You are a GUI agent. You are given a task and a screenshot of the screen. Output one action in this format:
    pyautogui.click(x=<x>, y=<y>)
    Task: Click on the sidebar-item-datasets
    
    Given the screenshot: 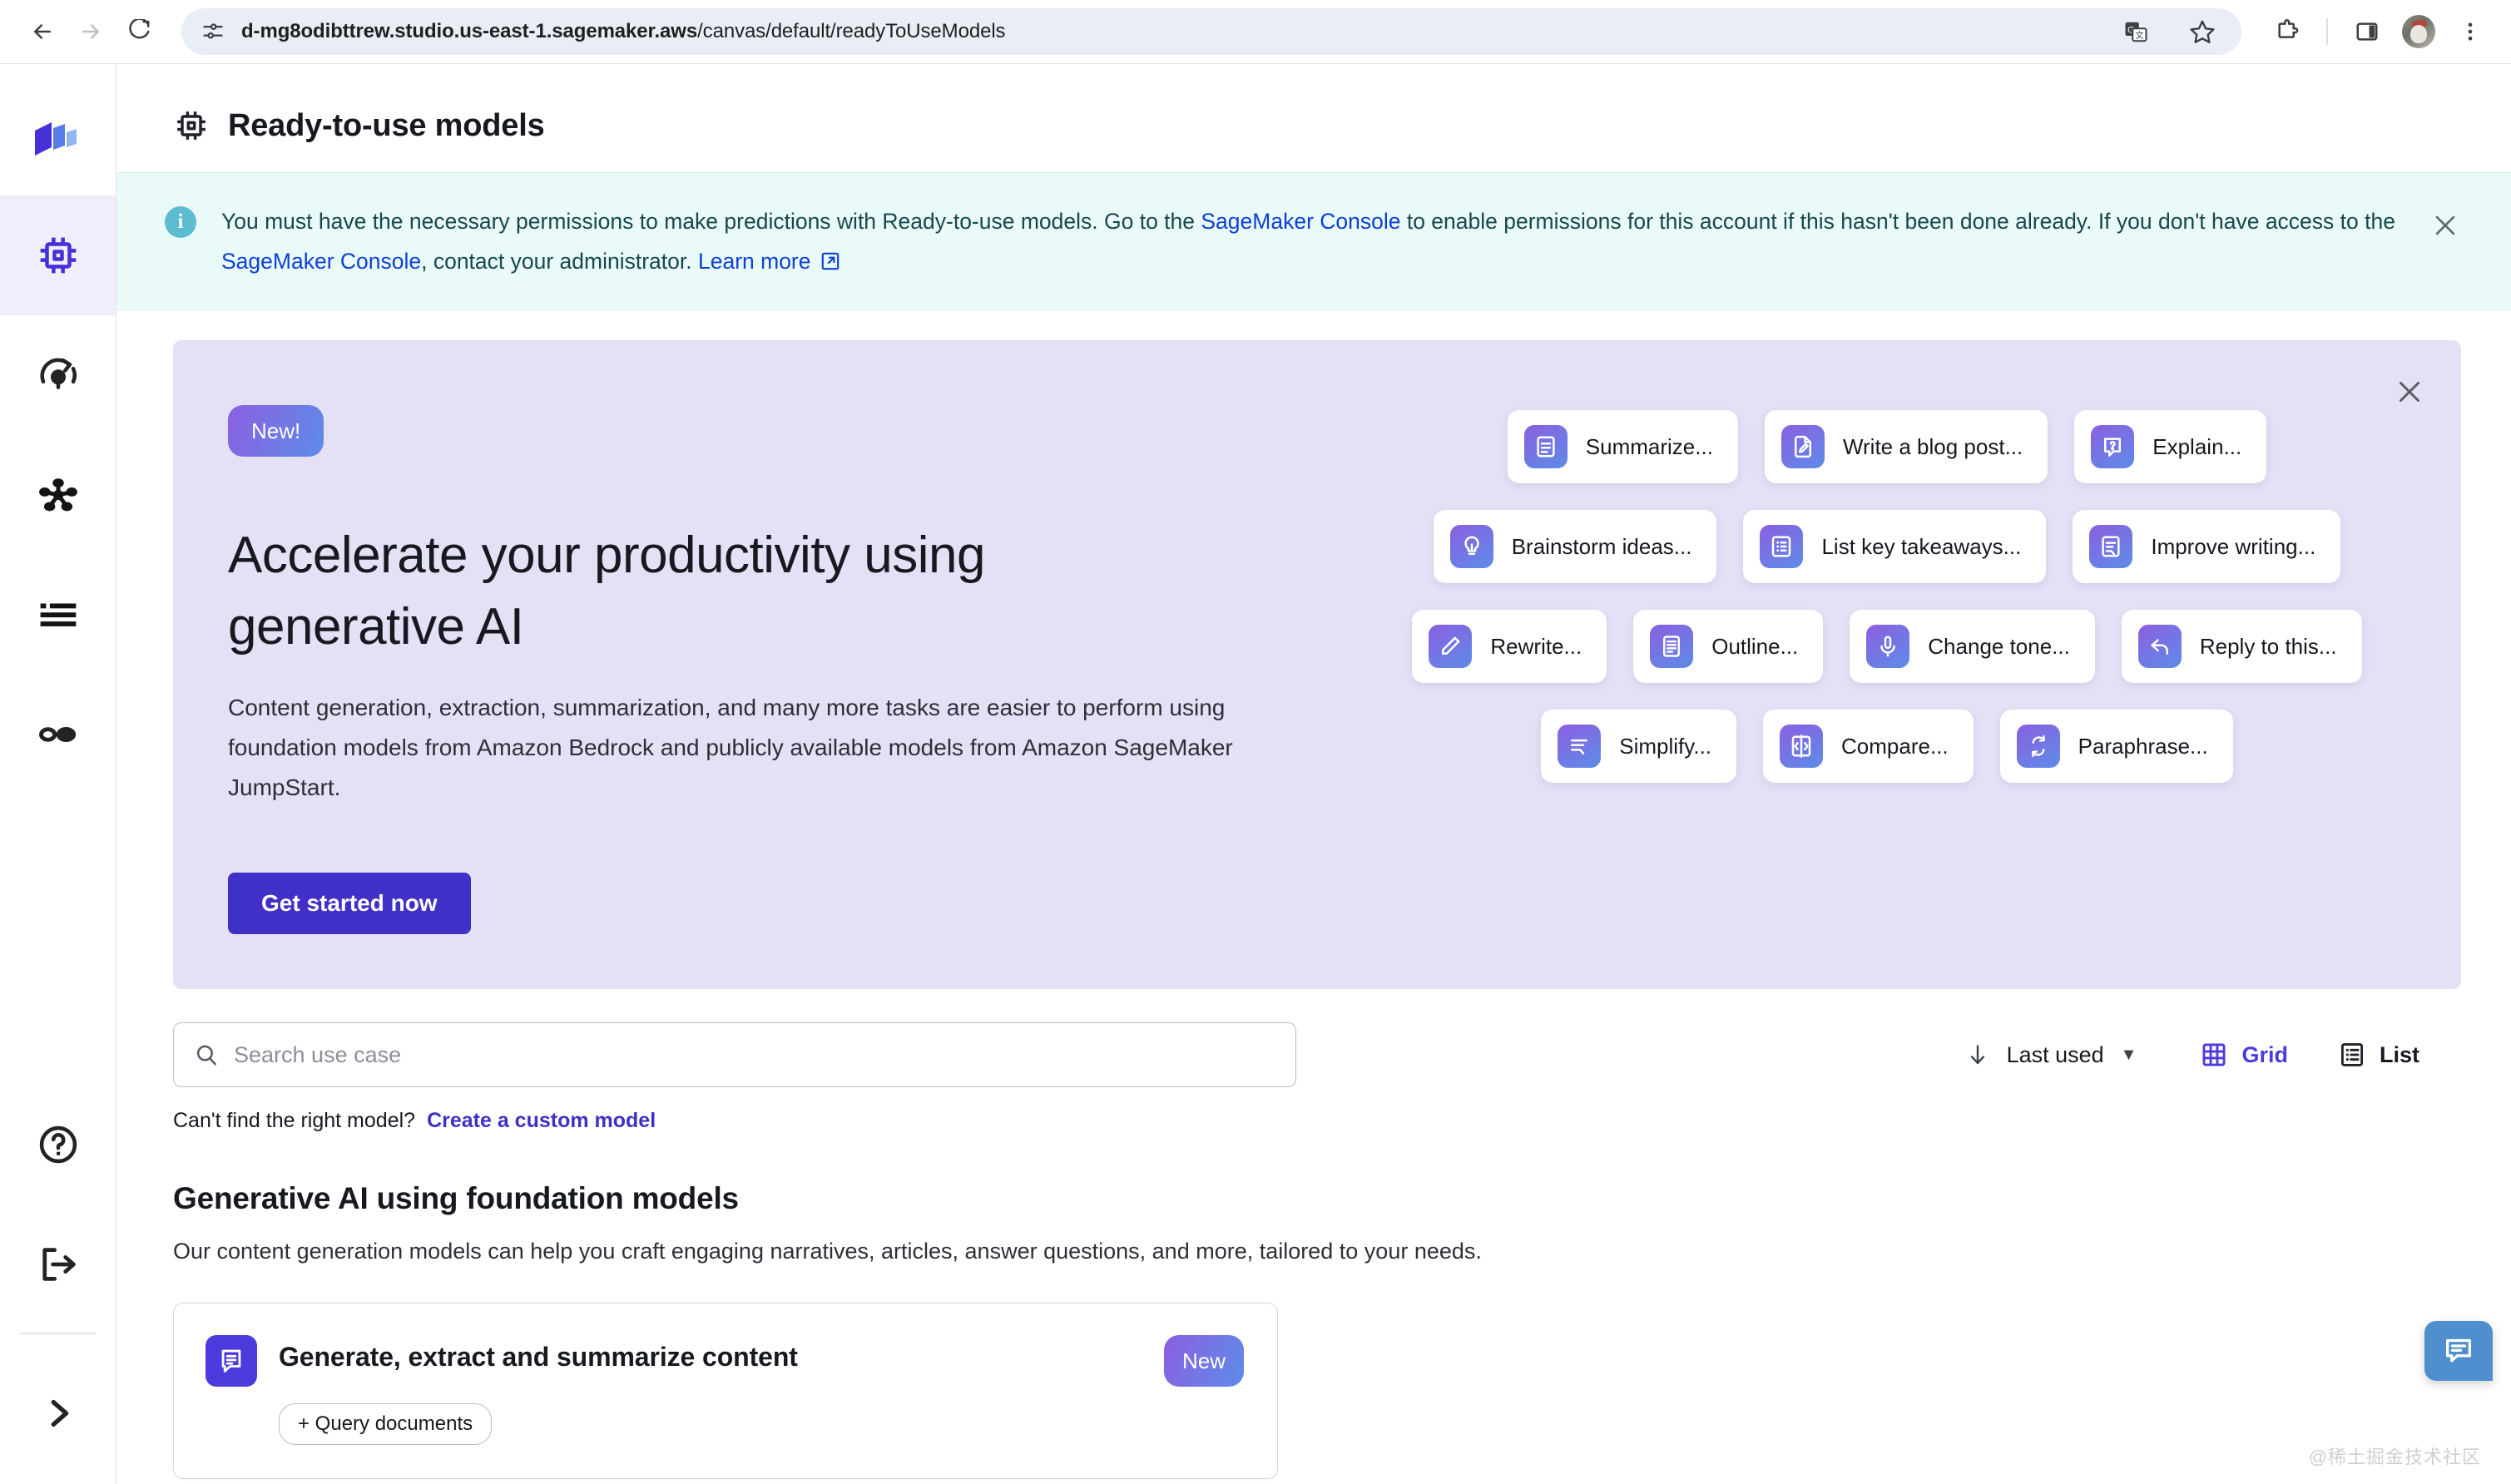 What is the action you would take?
    pyautogui.click(x=58, y=495)
    